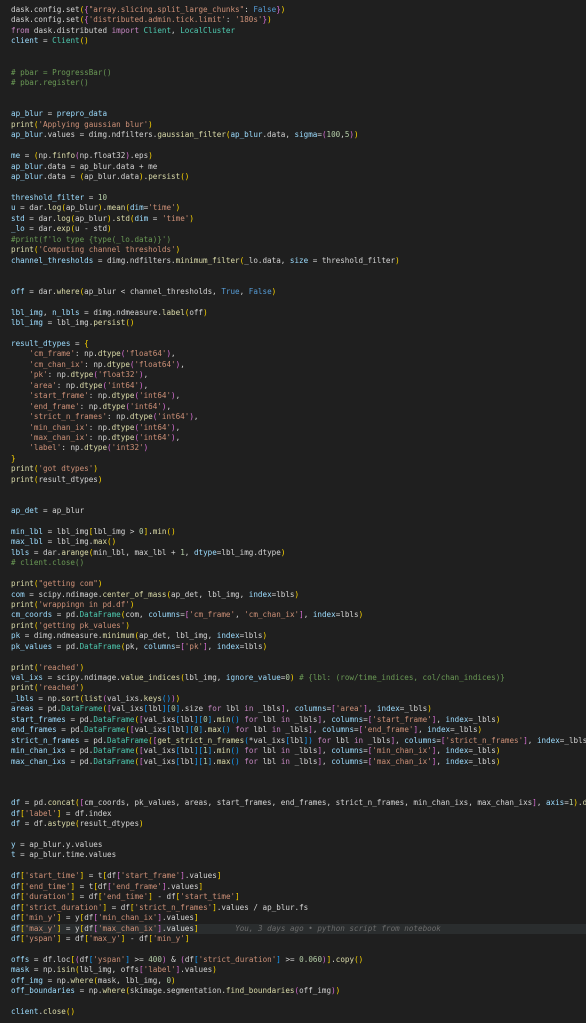  I want to click on code-line: # client.close(), so click(298, 563).